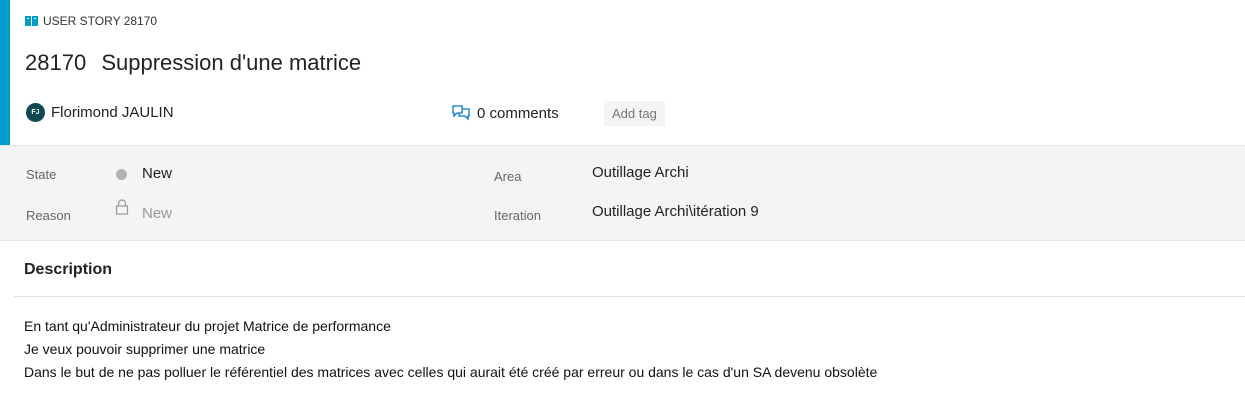  I want to click on comments-count: 0 comments, so click(518, 113).